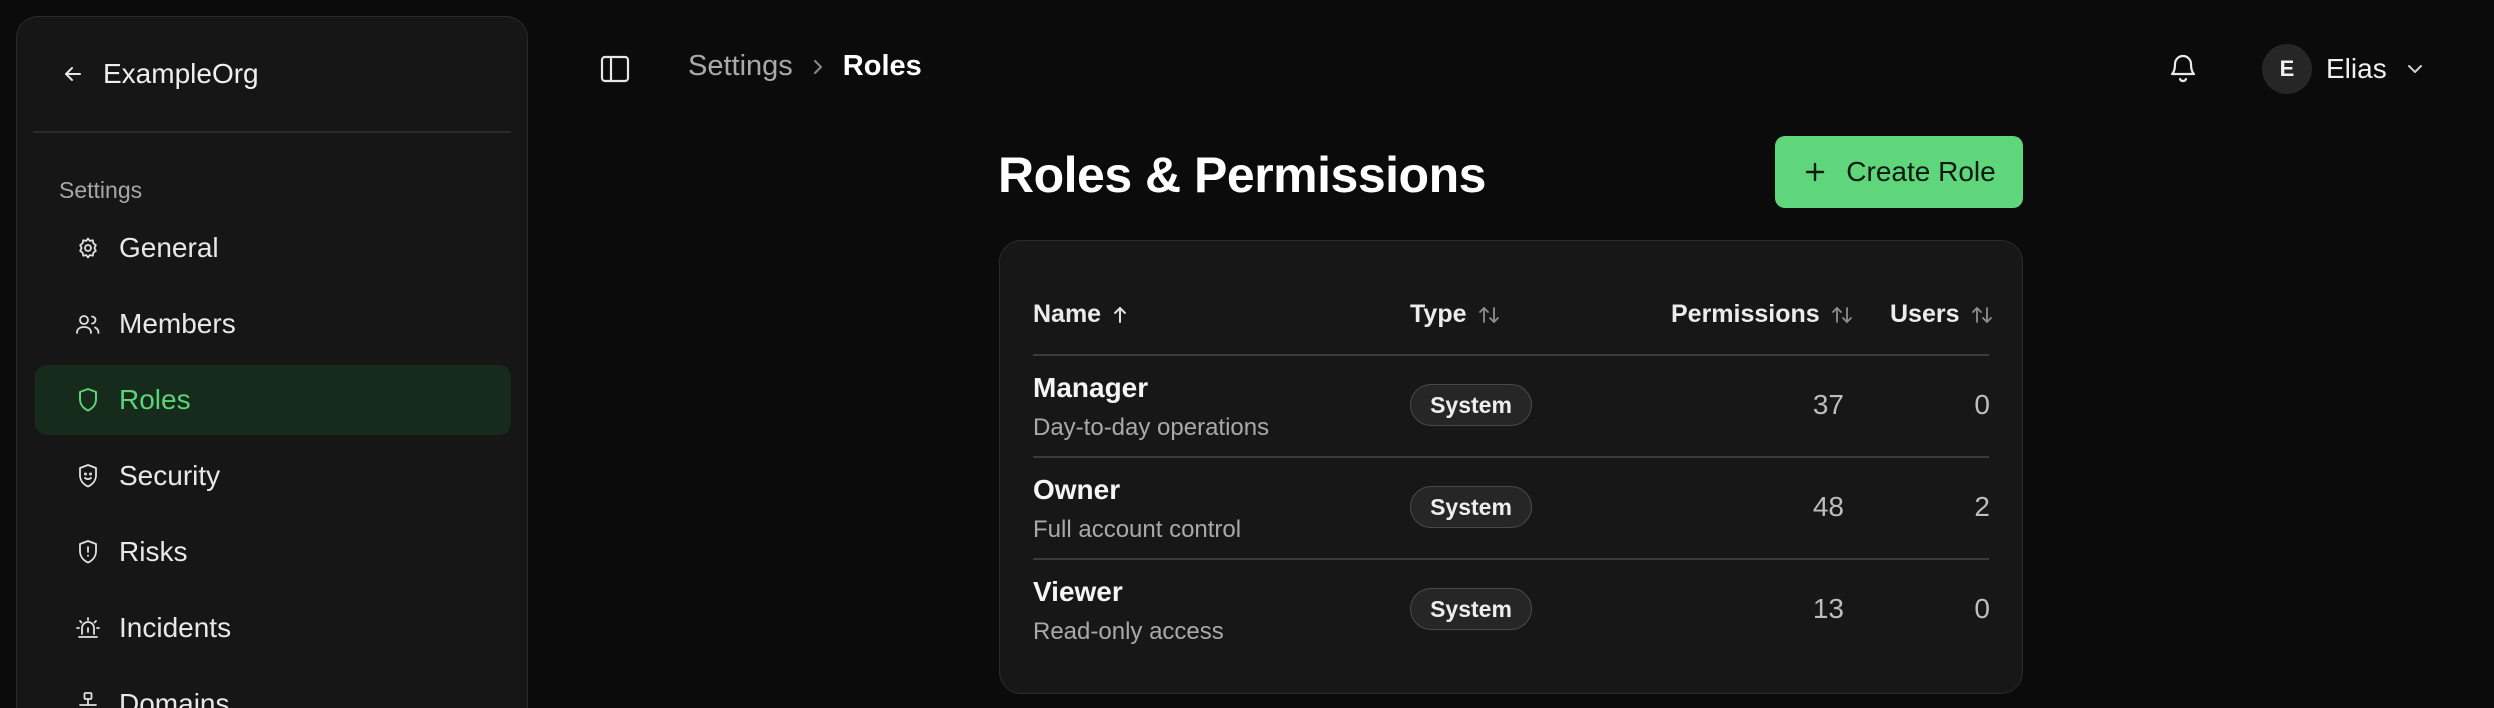 The image size is (2494, 708). I want to click on create-role-label: Create Role, so click(1921, 171).